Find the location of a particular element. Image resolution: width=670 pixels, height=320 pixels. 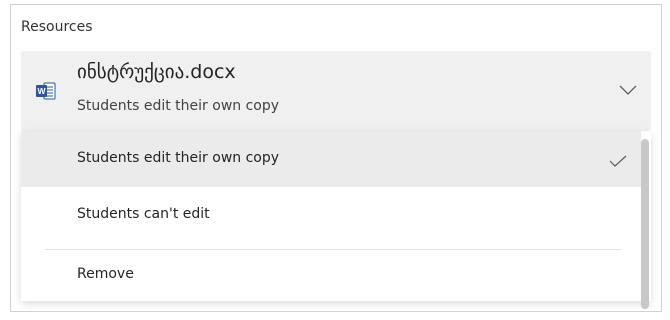

word-doc-icon: W is located at coordinates (46, 91).